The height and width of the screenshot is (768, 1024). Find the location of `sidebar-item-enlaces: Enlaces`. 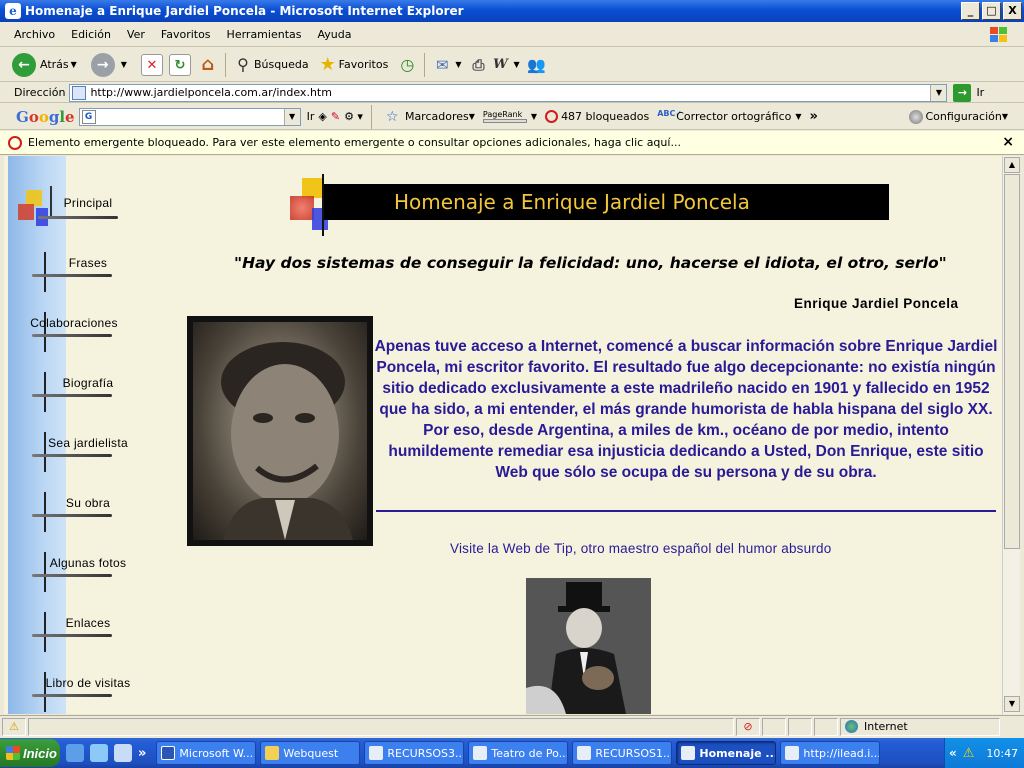

sidebar-item-enlaces: Enlaces is located at coordinates (87, 632).